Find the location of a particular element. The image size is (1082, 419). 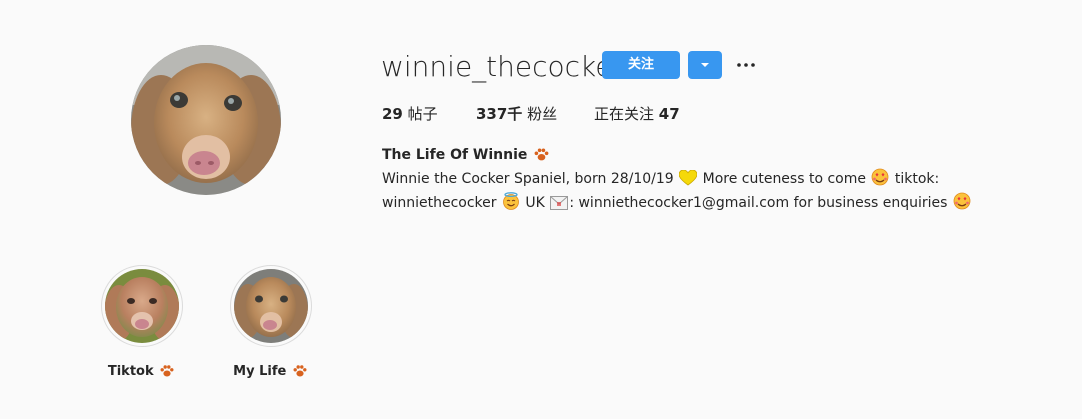

more-options-button is located at coordinates (746, 65).